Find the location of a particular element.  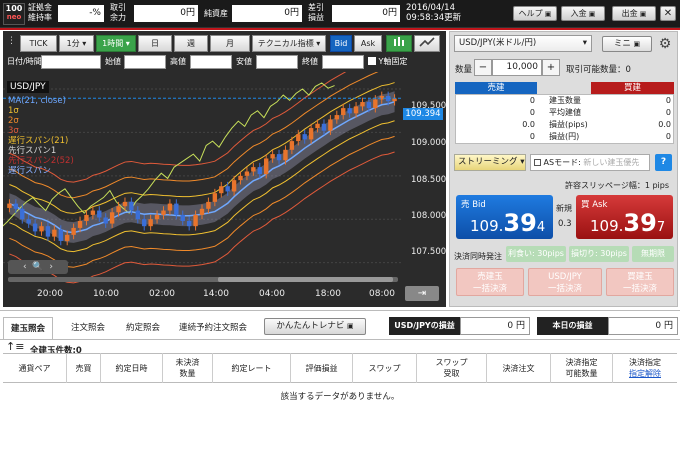

quantity-label: 数量 is located at coordinates (464, 70).